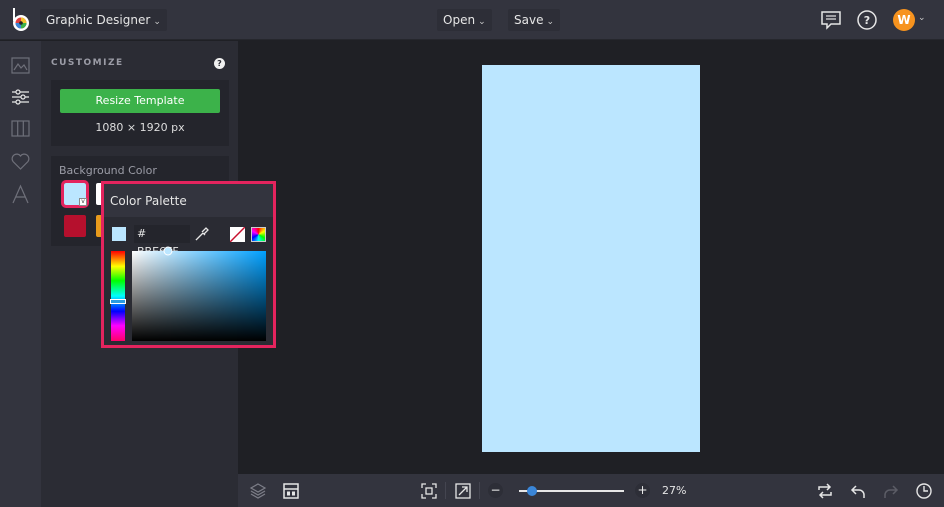  Describe the element at coordinates (258, 491) in the screenshot. I see `layers-icon` at that location.